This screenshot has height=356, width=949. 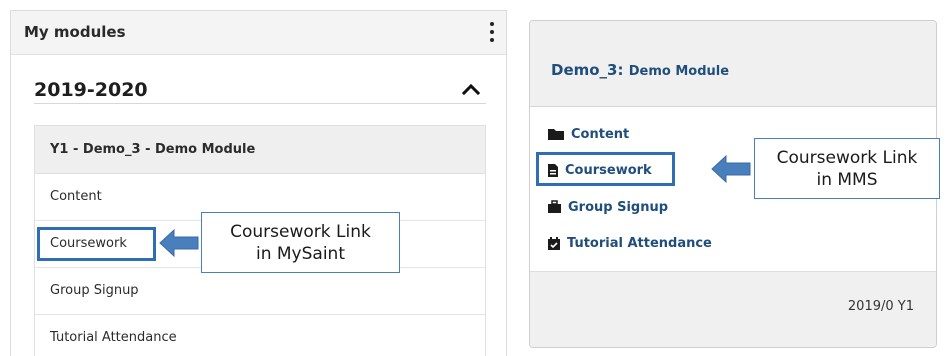 What do you see at coordinates (847, 179) in the screenshot?
I see `callout-line: in MMS` at bounding box center [847, 179].